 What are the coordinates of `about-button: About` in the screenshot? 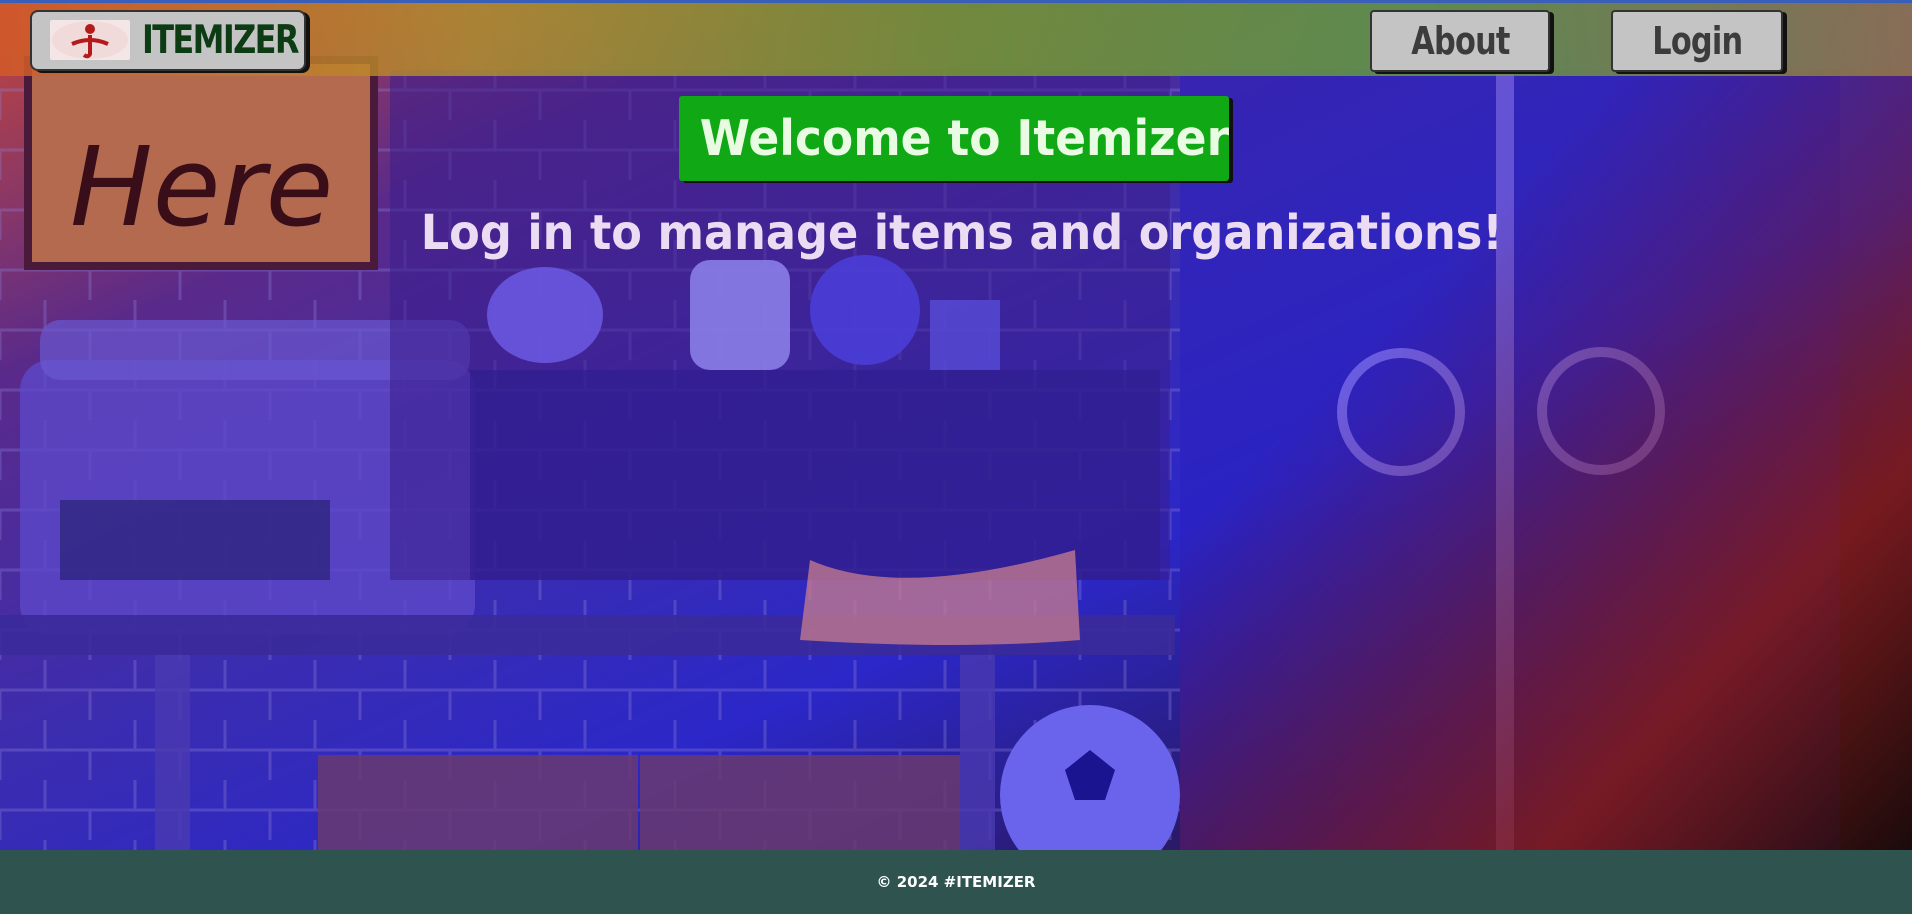 It's located at (1460, 41).